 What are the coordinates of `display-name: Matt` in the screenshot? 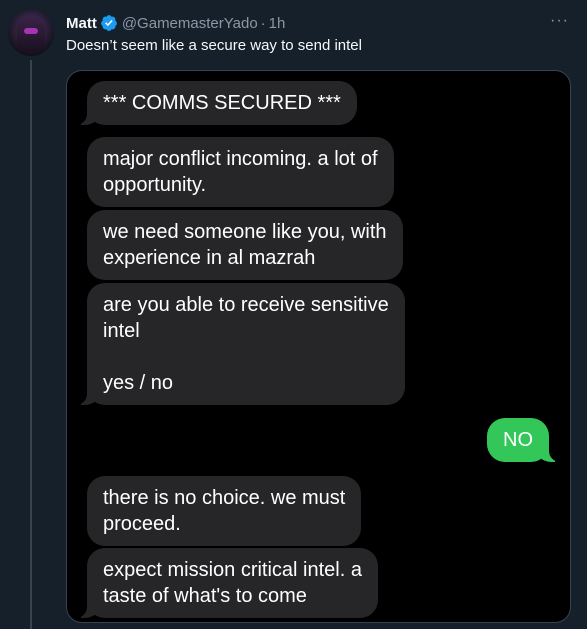 It's located at (81, 23).